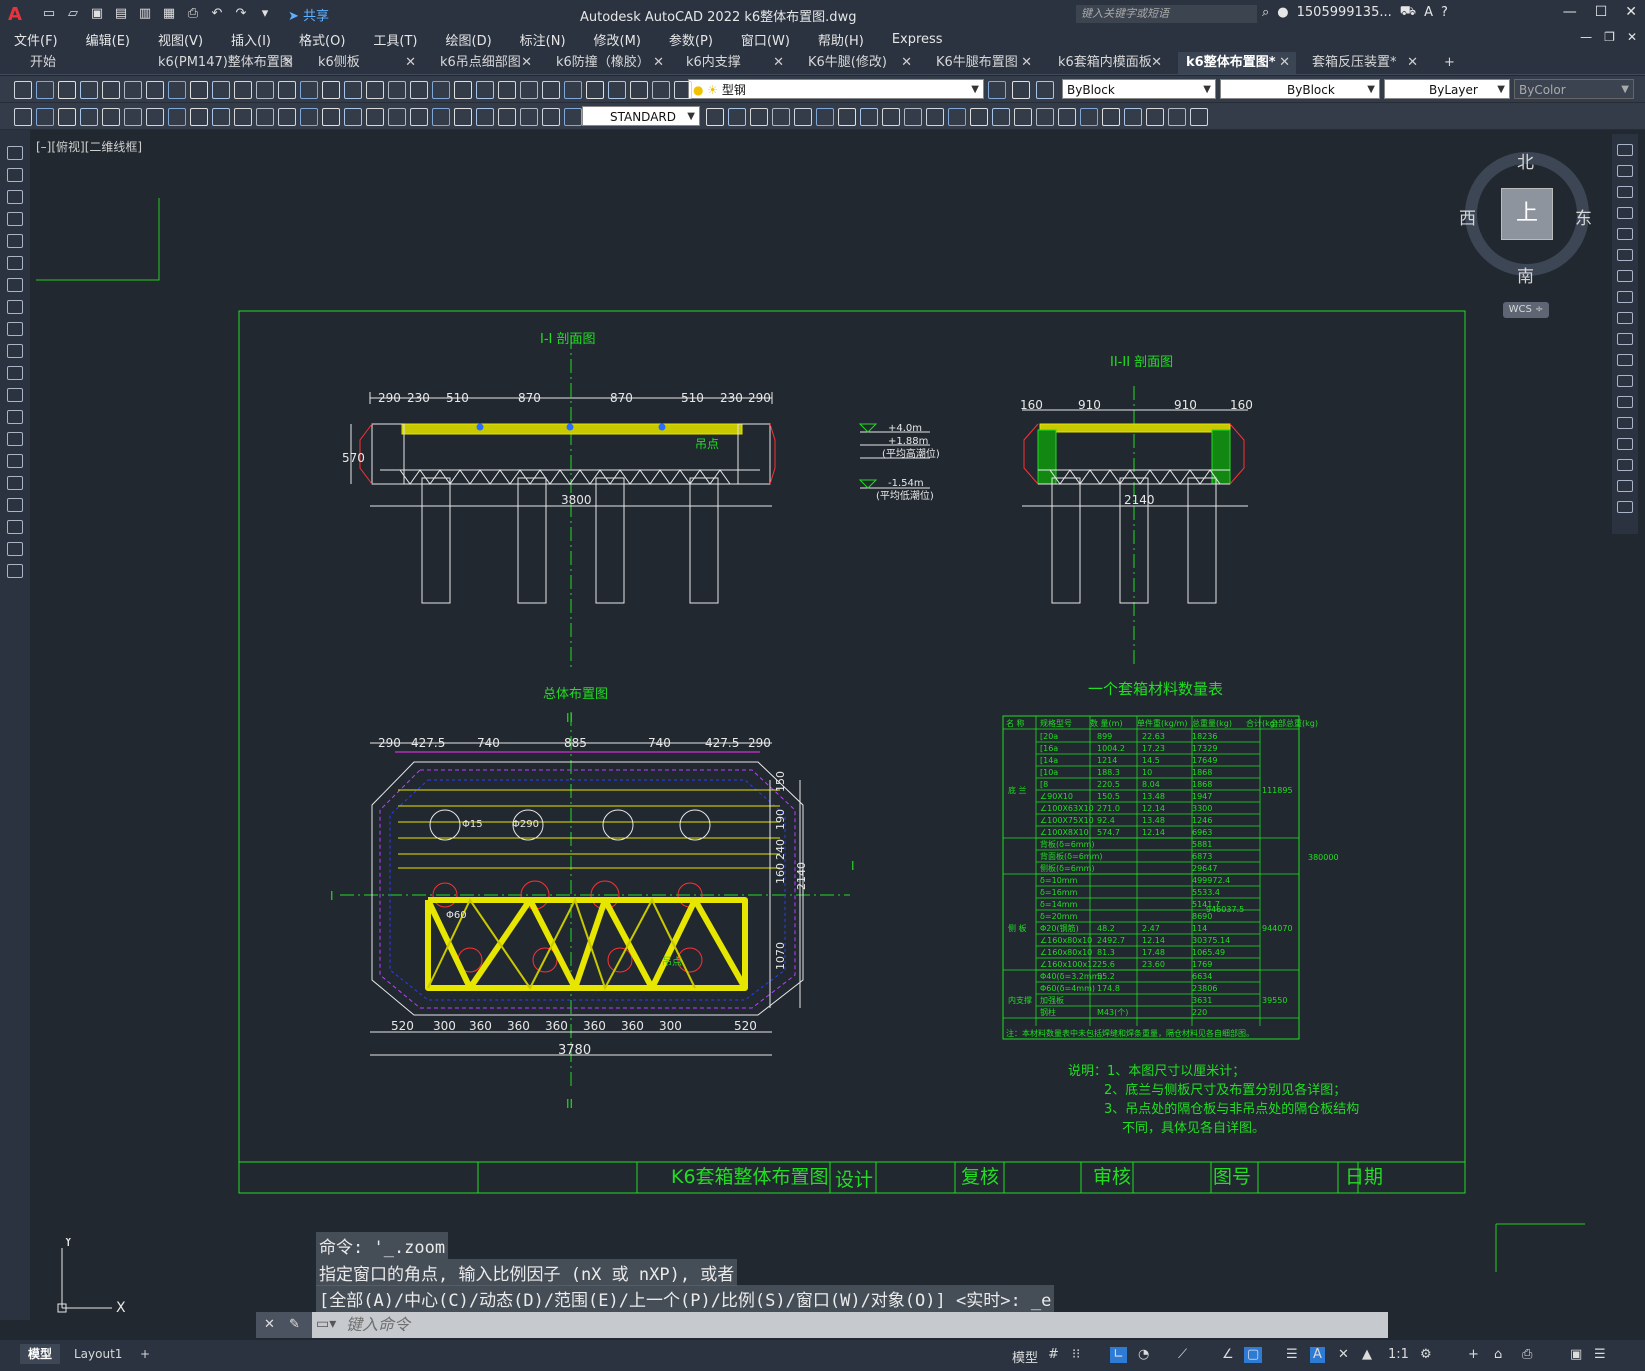  What do you see at coordinates (241, 14) in the screenshot?
I see `redo-icon: ↷` at bounding box center [241, 14].